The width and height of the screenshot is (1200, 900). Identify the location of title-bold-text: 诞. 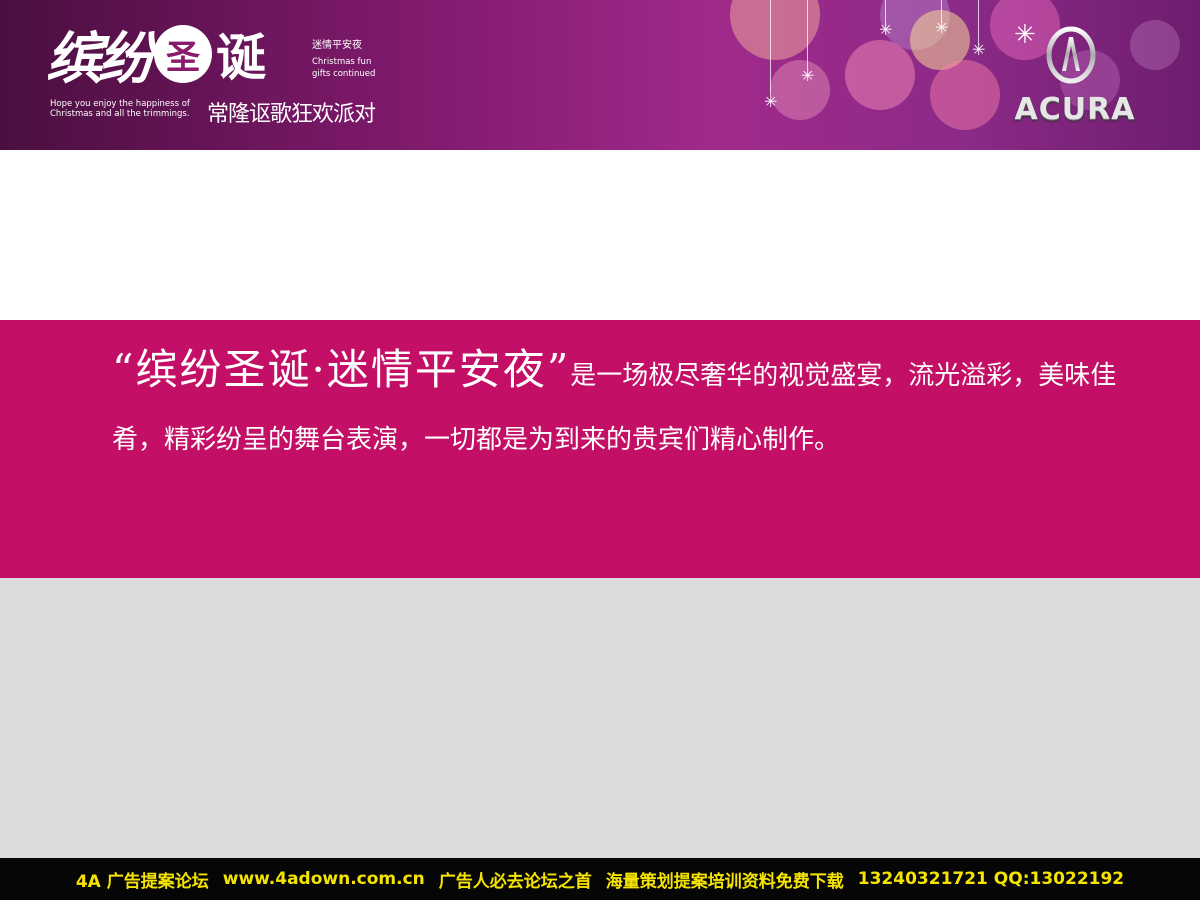
(241, 58).